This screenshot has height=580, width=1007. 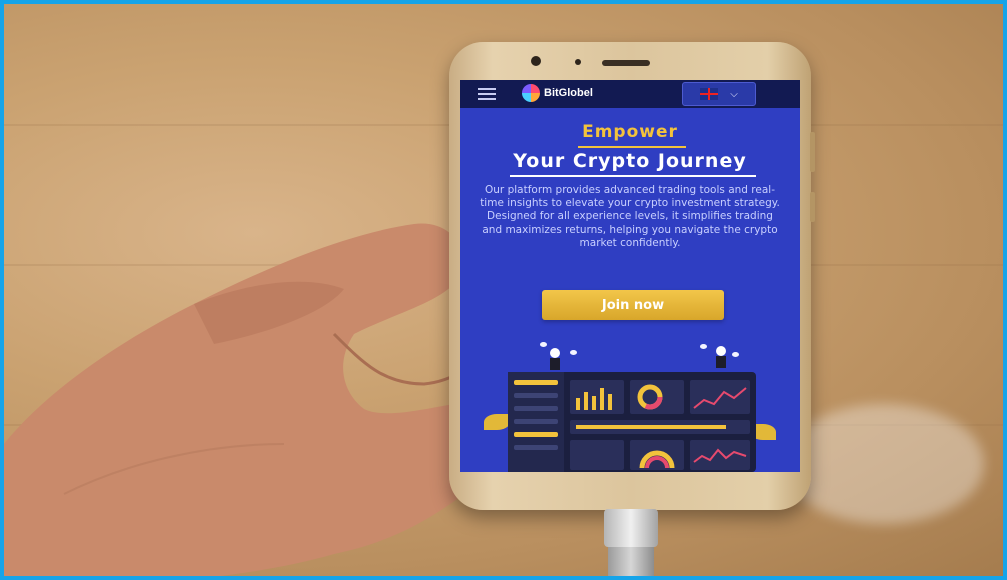 What do you see at coordinates (497, 422) in the screenshot?
I see `leaf-decoration` at bounding box center [497, 422].